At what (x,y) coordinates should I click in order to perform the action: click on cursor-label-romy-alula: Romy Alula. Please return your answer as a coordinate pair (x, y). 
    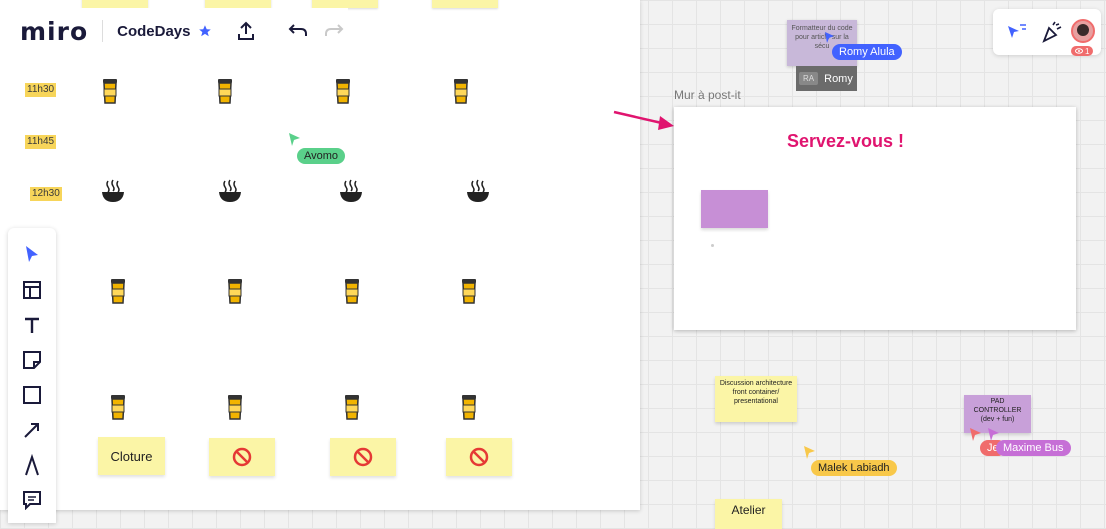
    Looking at the image, I should click on (867, 52).